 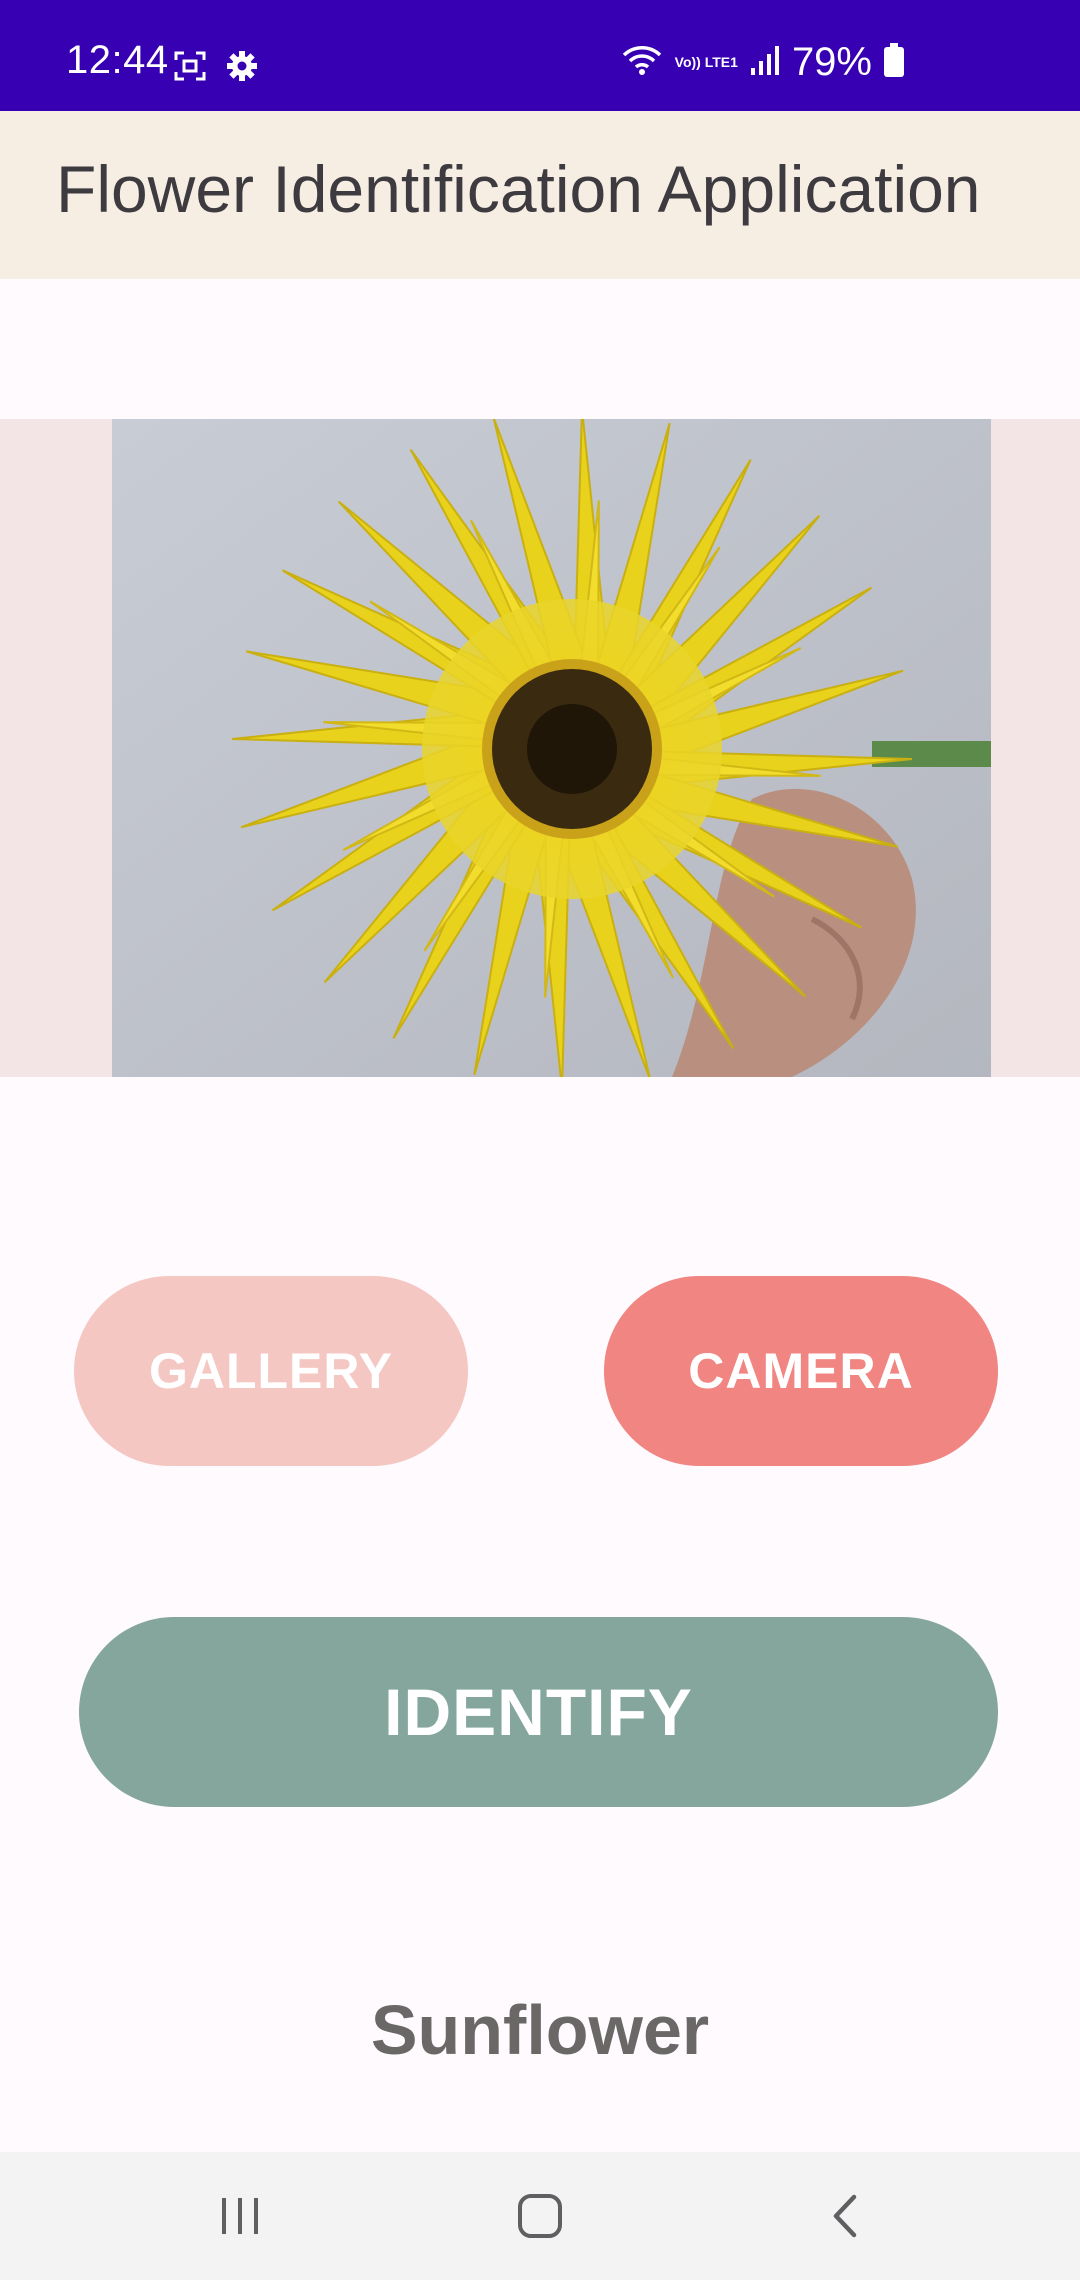 I want to click on screenshot-icon, so click(x=190, y=68).